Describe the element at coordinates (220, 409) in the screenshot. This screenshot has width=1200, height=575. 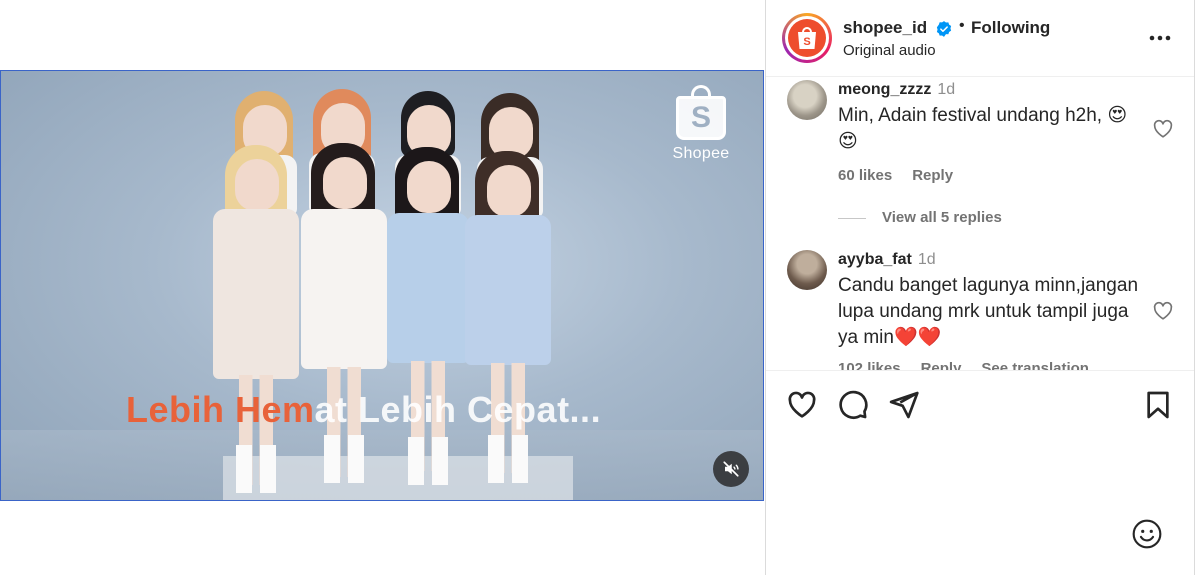
I see `caption-highlight: Lebih Hem` at that location.